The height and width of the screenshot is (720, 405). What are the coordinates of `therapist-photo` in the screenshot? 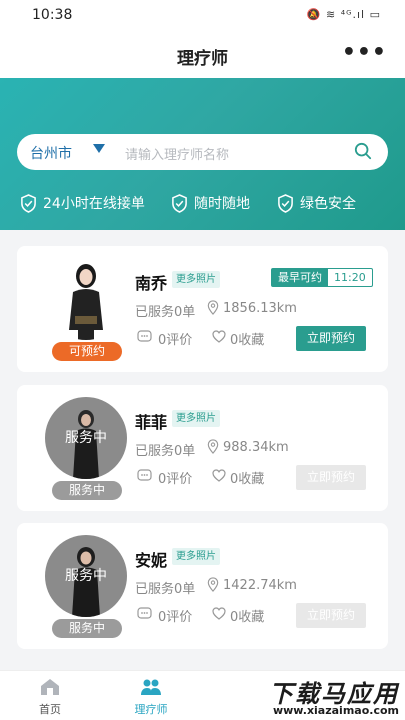 It's located at (86, 302).